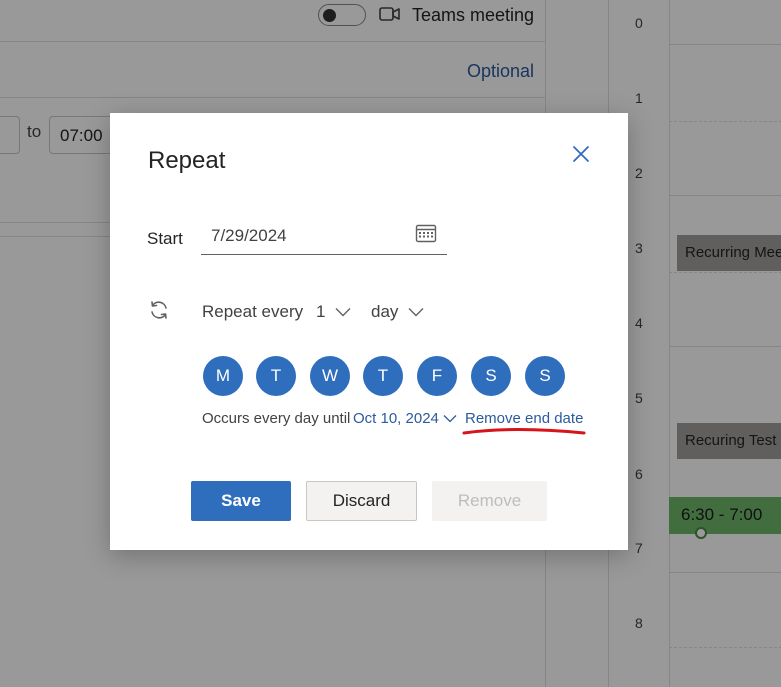 The image size is (781, 687). Describe the element at coordinates (396, 418) in the screenshot. I see `end-date-picker: Oct 10, 2024` at that location.